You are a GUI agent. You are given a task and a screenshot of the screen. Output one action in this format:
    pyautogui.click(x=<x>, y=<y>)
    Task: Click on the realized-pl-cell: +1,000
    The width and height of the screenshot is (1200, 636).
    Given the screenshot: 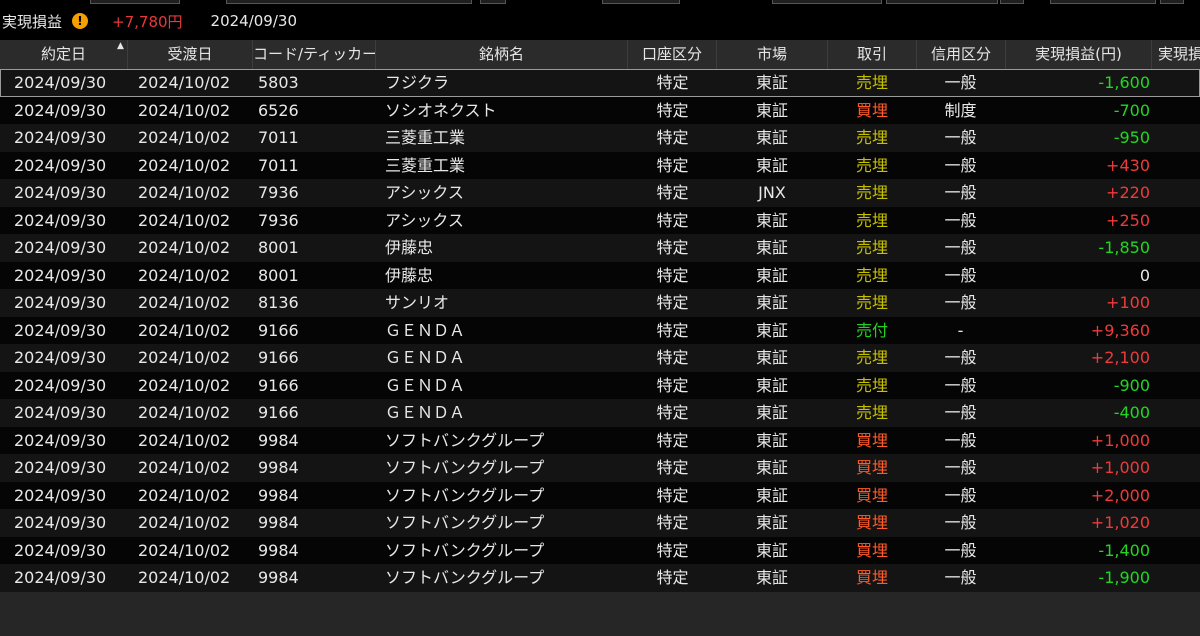 What is the action you would take?
    pyautogui.click(x=1120, y=467)
    